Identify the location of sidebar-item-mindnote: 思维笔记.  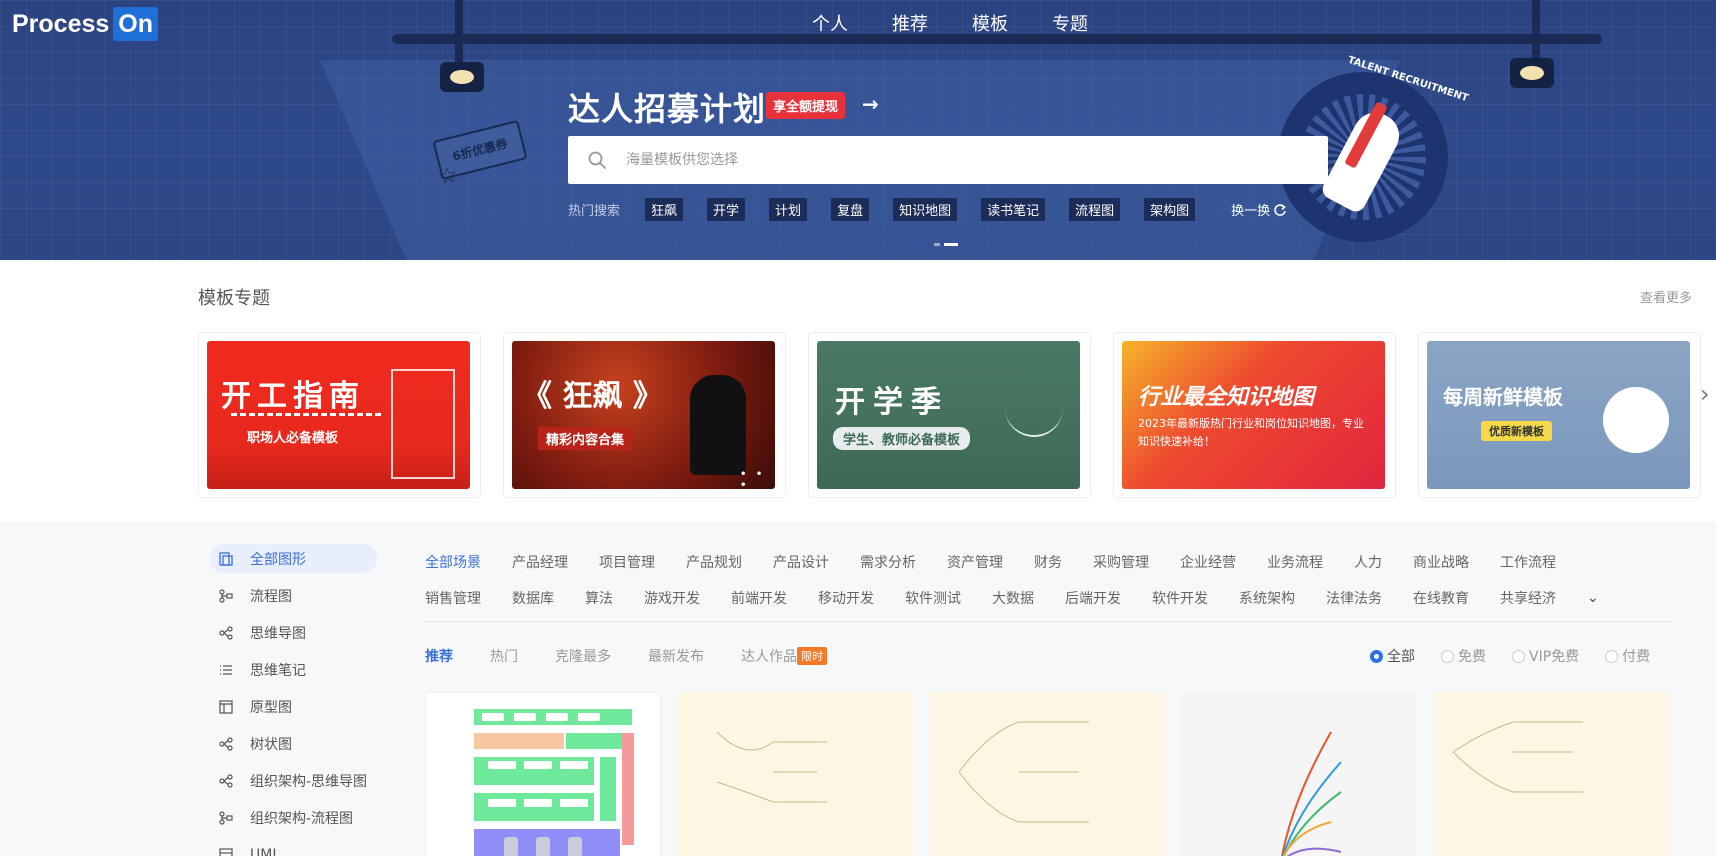
(293, 669).